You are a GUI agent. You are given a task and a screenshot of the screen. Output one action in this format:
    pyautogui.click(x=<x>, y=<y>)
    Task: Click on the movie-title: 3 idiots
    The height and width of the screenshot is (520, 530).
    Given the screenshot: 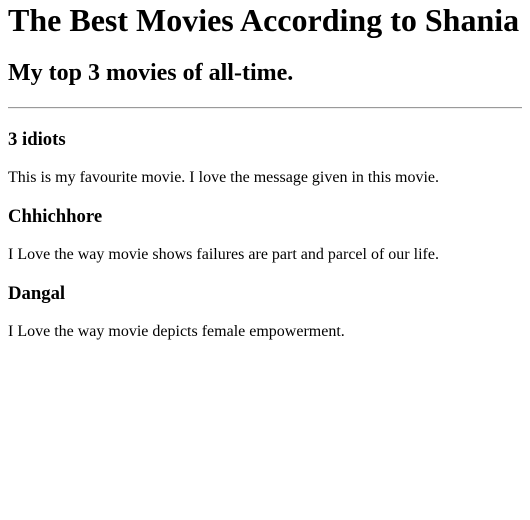 What is the action you would take?
    pyautogui.click(x=37, y=139)
    